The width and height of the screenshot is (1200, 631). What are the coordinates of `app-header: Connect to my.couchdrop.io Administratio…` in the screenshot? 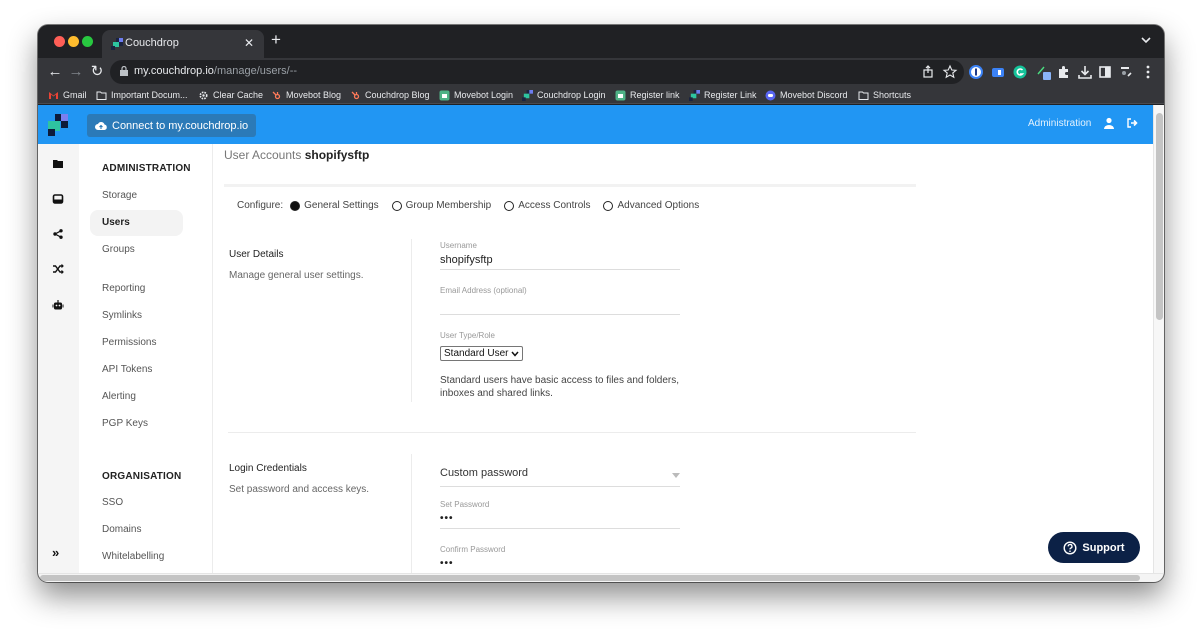 It's located at (595, 124).